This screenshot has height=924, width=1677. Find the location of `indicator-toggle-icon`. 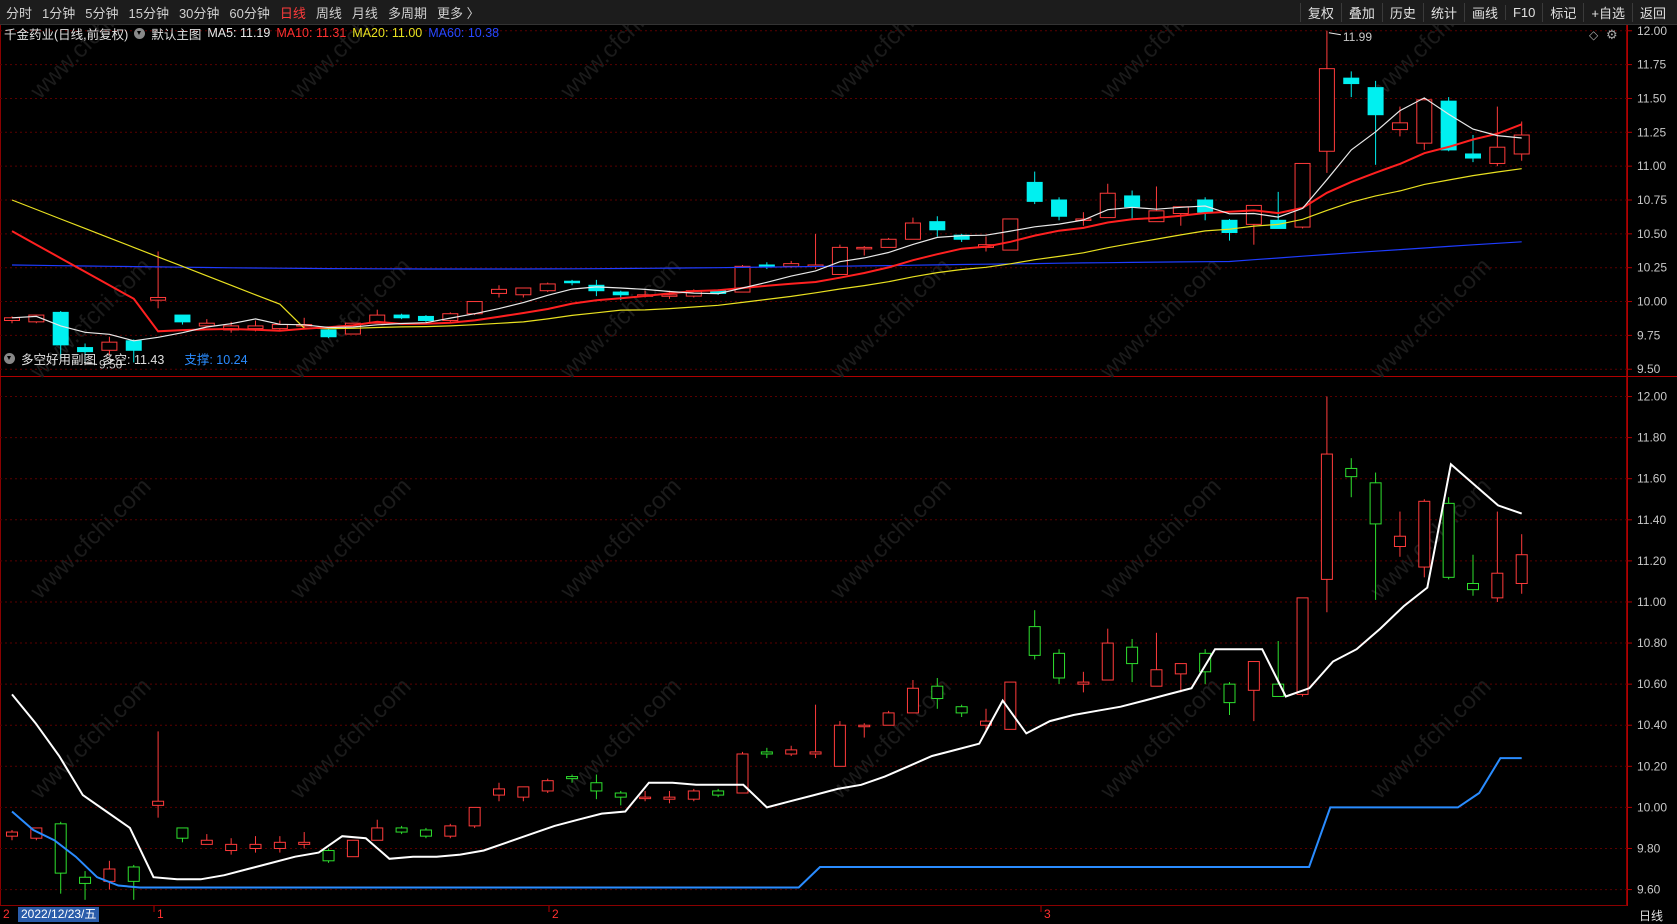

indicator-toggle-icon is located at coordinates (140, 33).